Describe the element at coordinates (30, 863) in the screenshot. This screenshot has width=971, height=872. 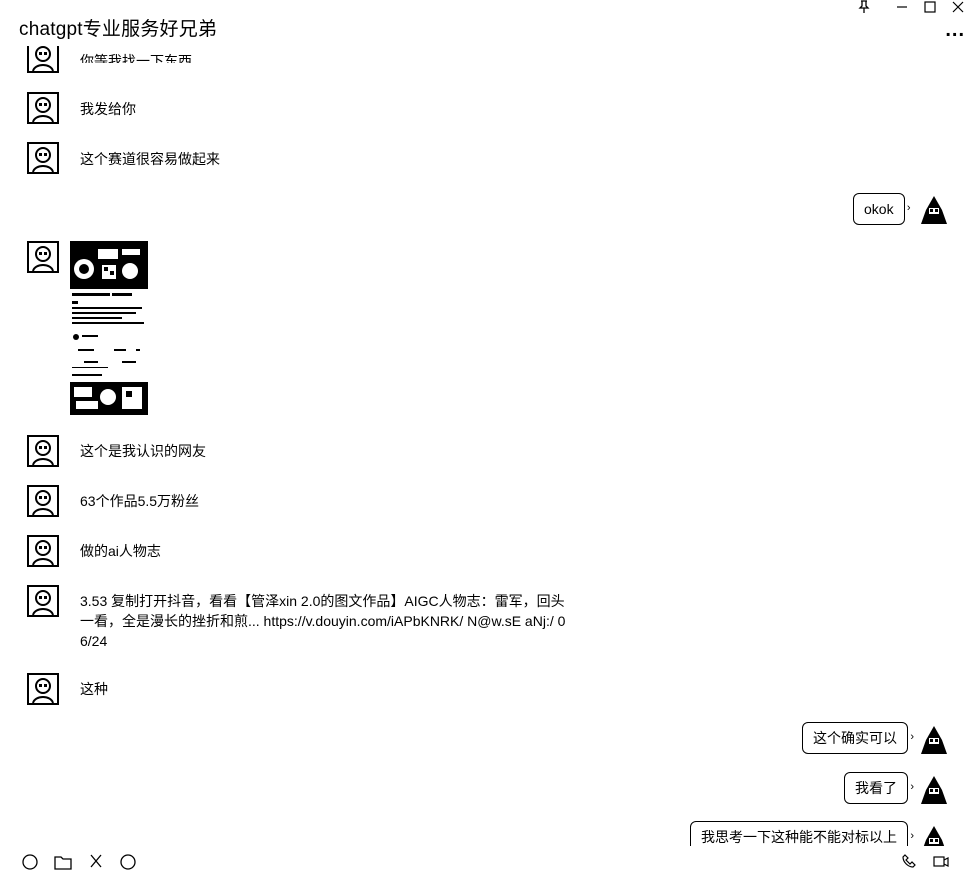
I see `emoji-icon` at that location.